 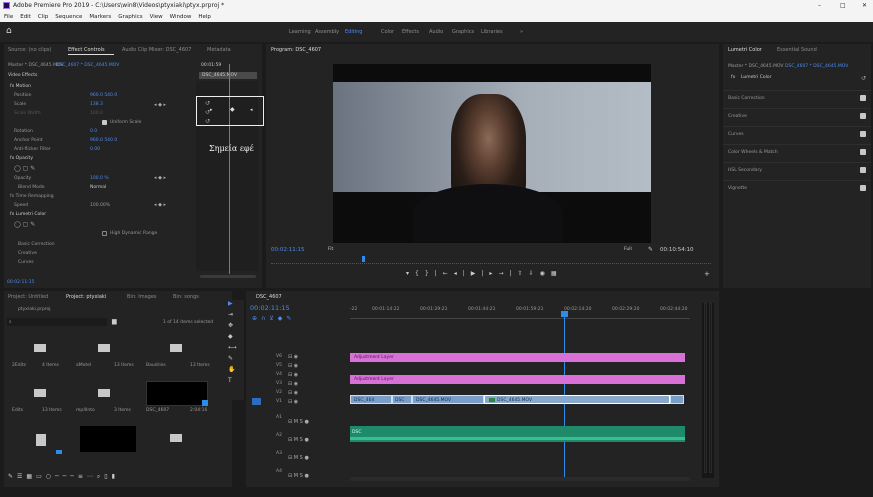 I want to click on zoom-select: Fit, so click(x=330, y=249).